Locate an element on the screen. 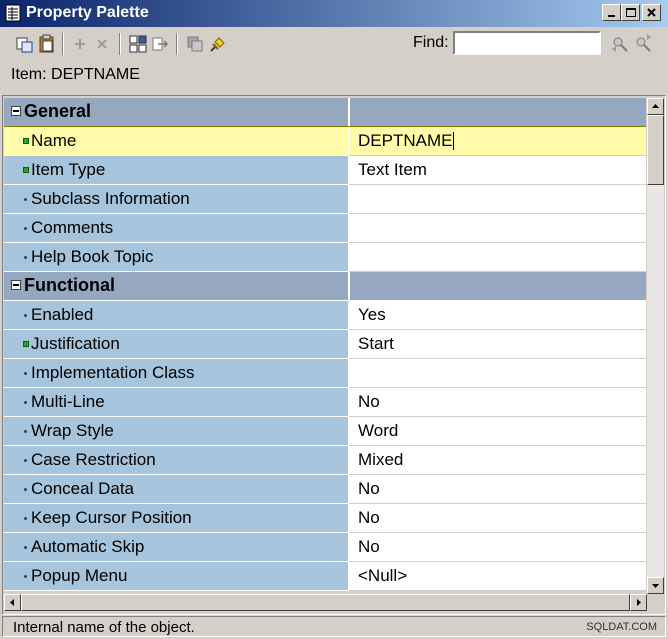 The width and height of the screenshot is (668, 639). property-row: Justification Start is located at coordinates (325, 344).